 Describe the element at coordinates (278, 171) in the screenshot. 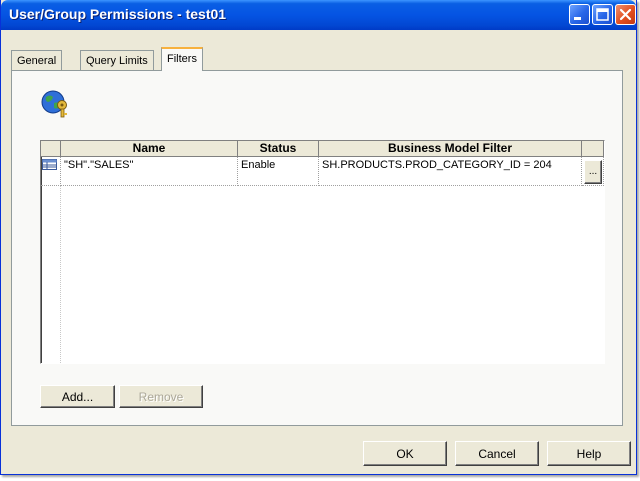

I see `row-status-cell: Enable` at that location.